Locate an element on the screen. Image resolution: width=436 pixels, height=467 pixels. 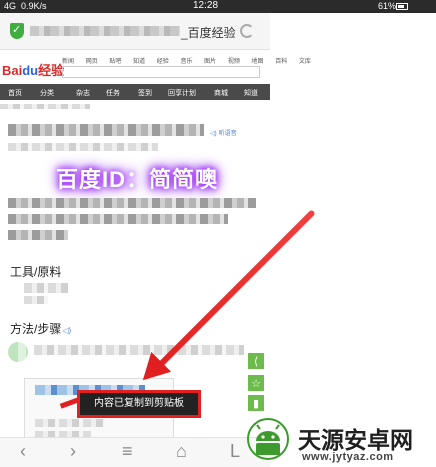
article-title-blurred is located at coordinates (106, 130).